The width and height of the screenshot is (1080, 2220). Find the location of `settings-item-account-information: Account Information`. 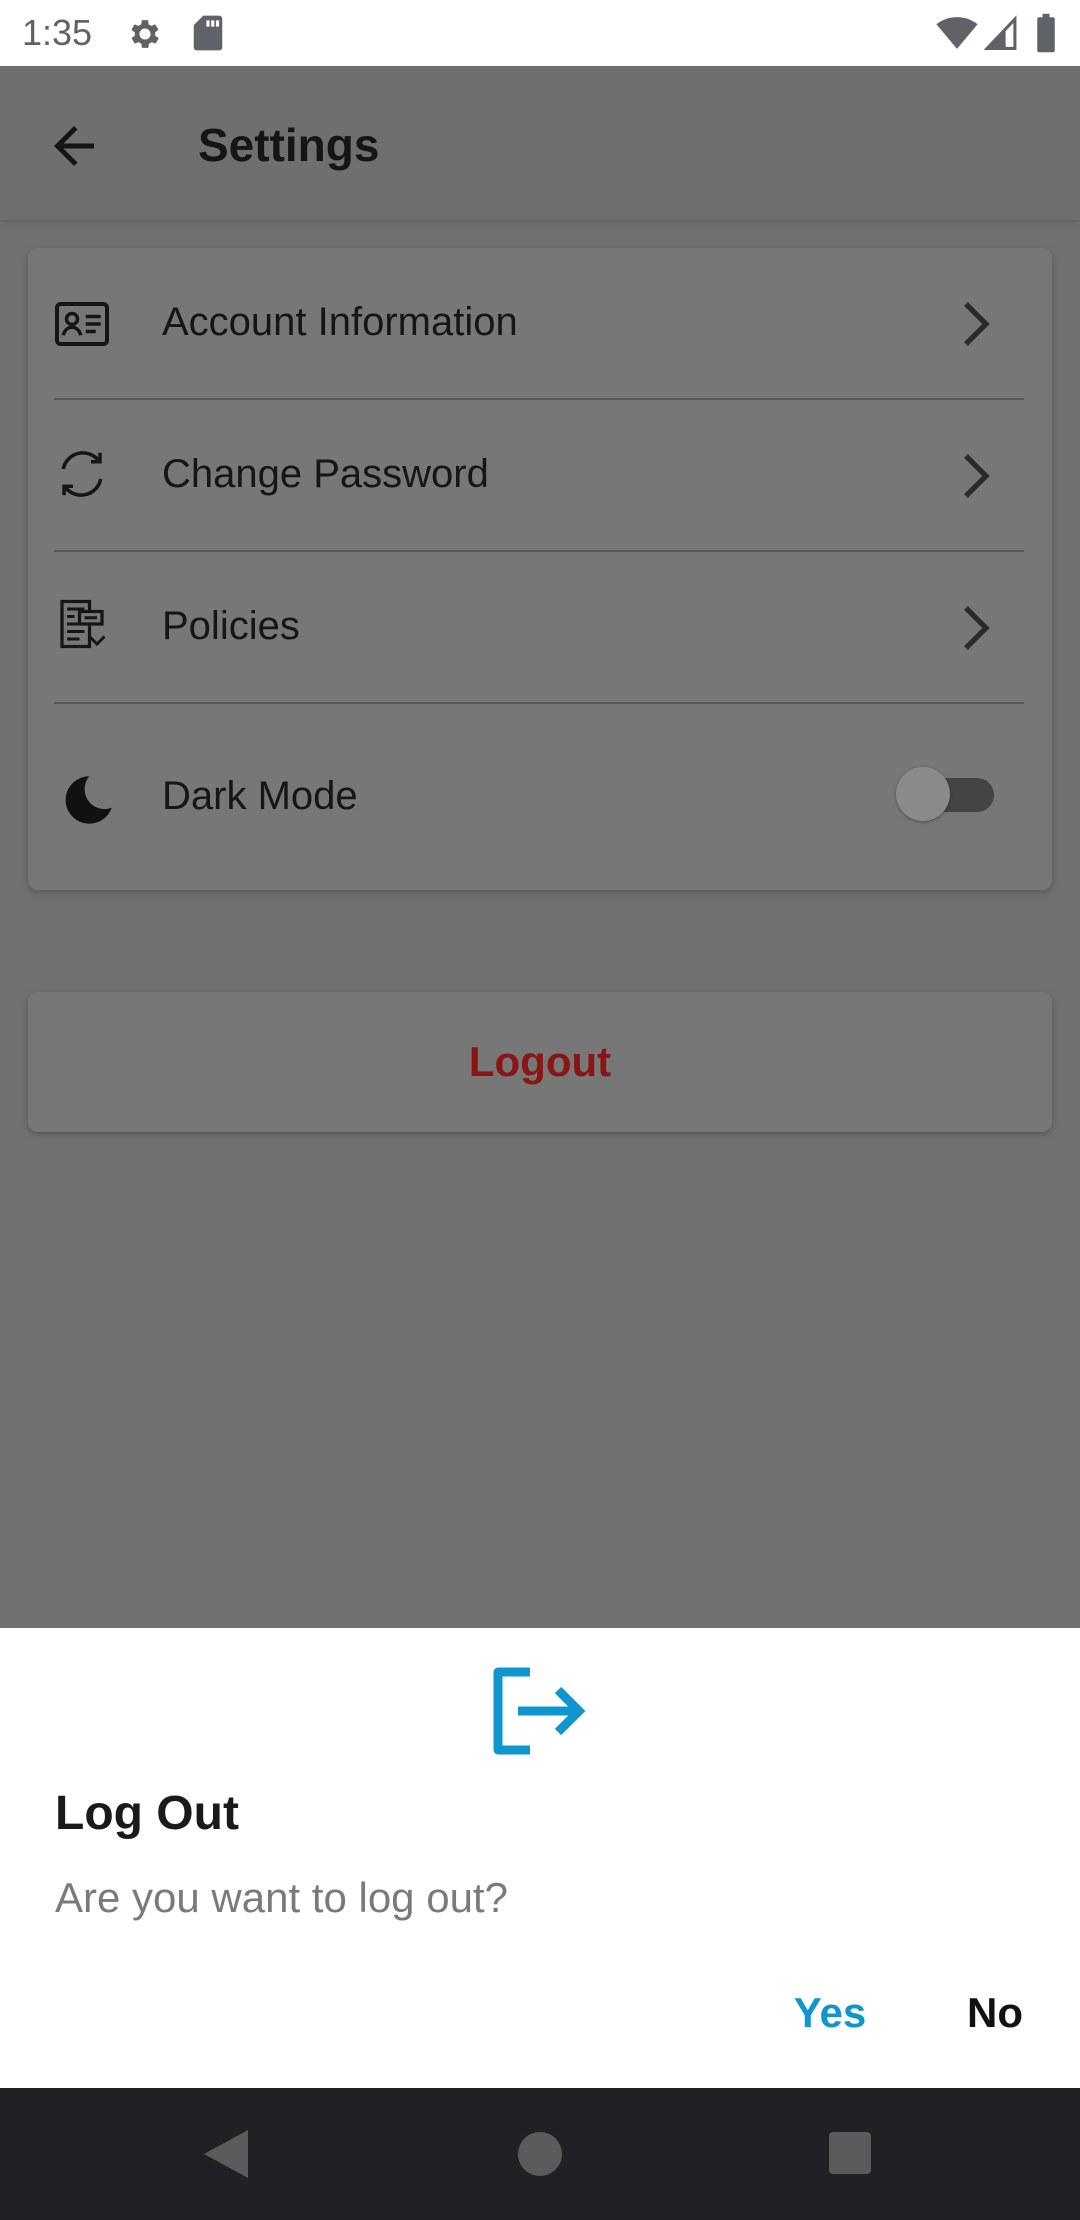

settings-item-account-information: Account Information is located at coordinates (540, 324).